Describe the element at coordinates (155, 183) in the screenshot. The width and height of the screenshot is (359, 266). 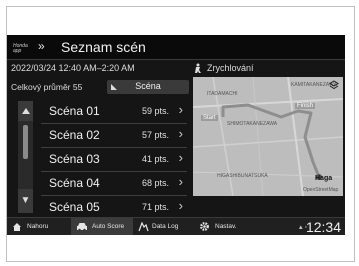
I see `scene-points: 68 pts.` at that location.